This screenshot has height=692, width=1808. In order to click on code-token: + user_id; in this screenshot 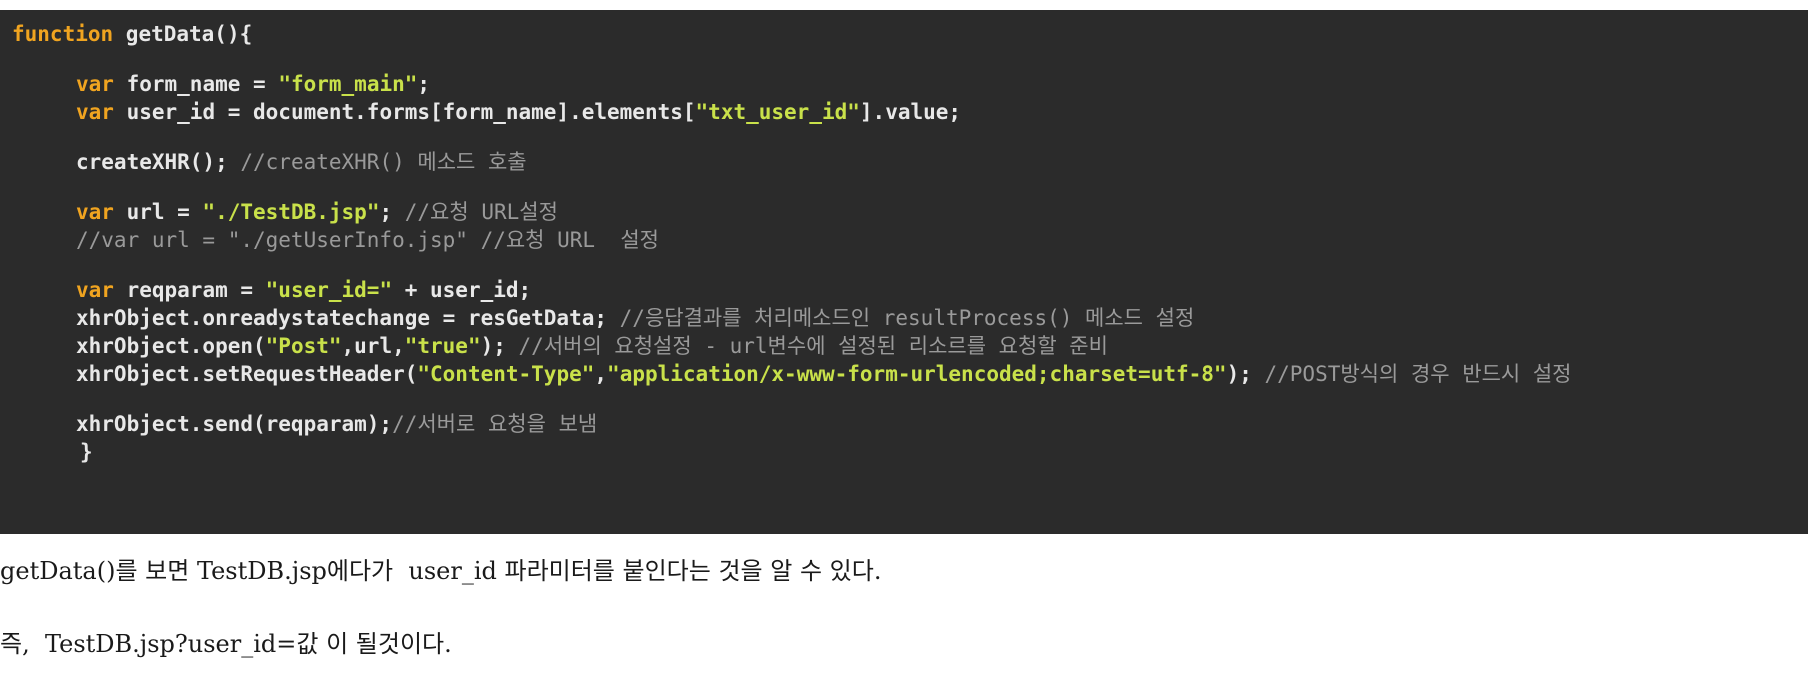, I will do `click(462, 290)`.